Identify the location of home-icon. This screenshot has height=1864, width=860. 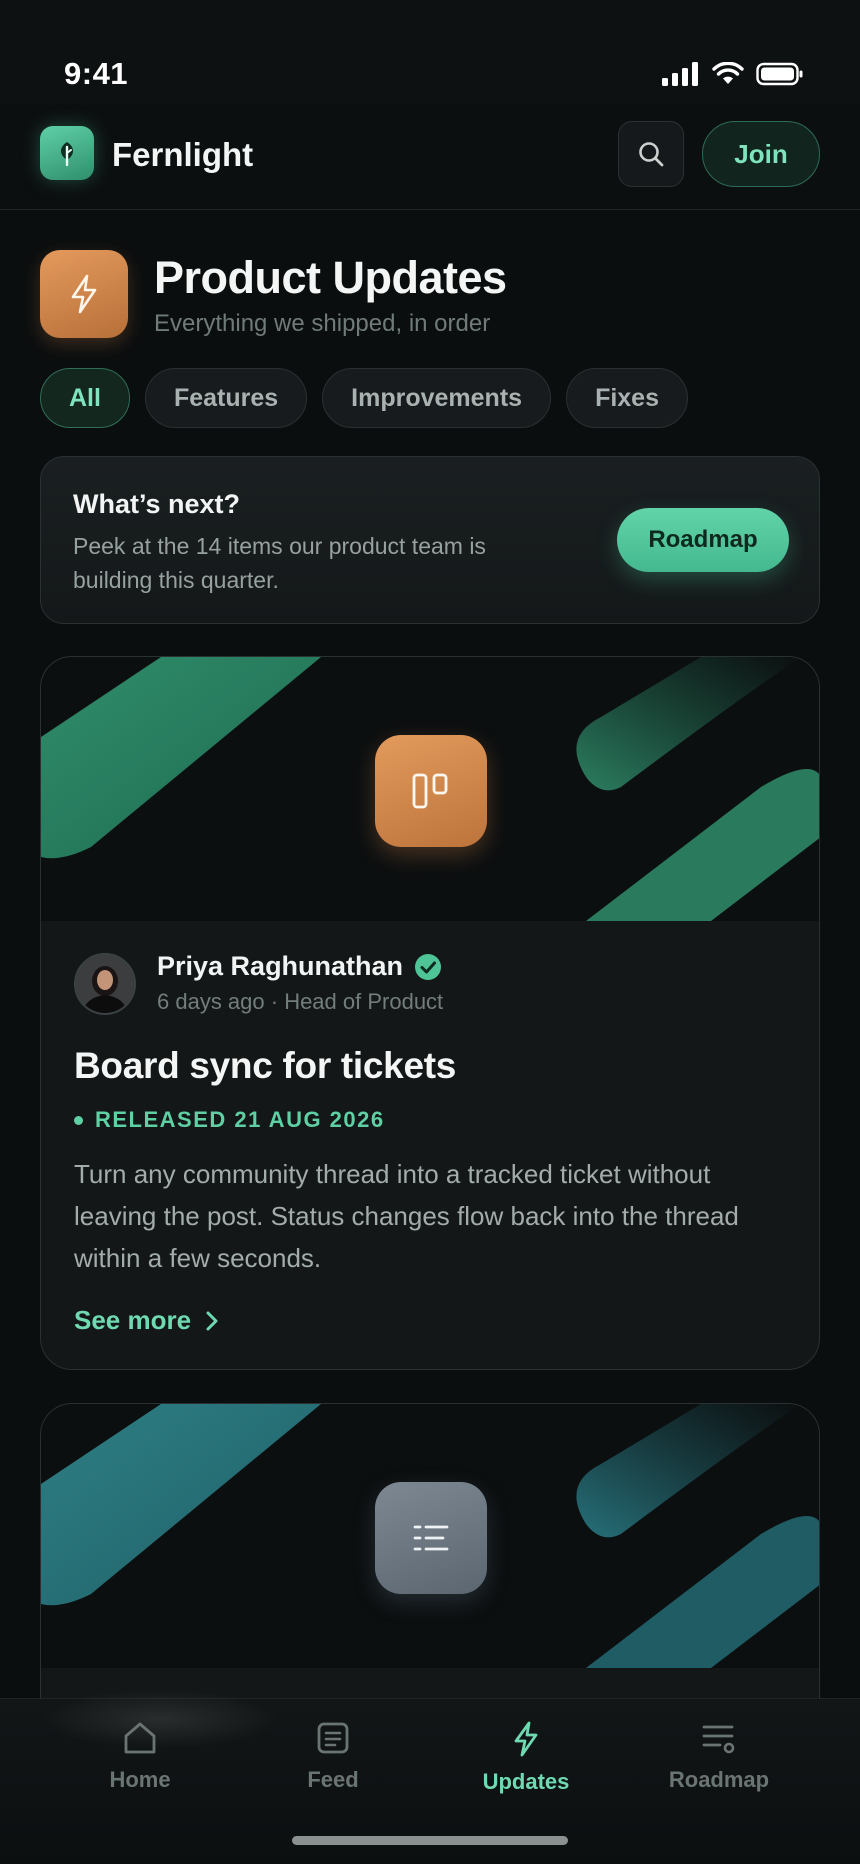
(140, 1738).